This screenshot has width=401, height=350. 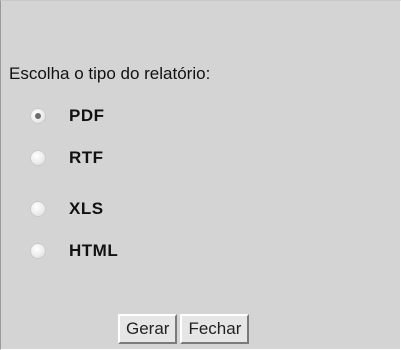 What do you see at coordinates (94, 250) in the screenshot?
I see `option-html-label: HTML` at bounding box center [94, 250].